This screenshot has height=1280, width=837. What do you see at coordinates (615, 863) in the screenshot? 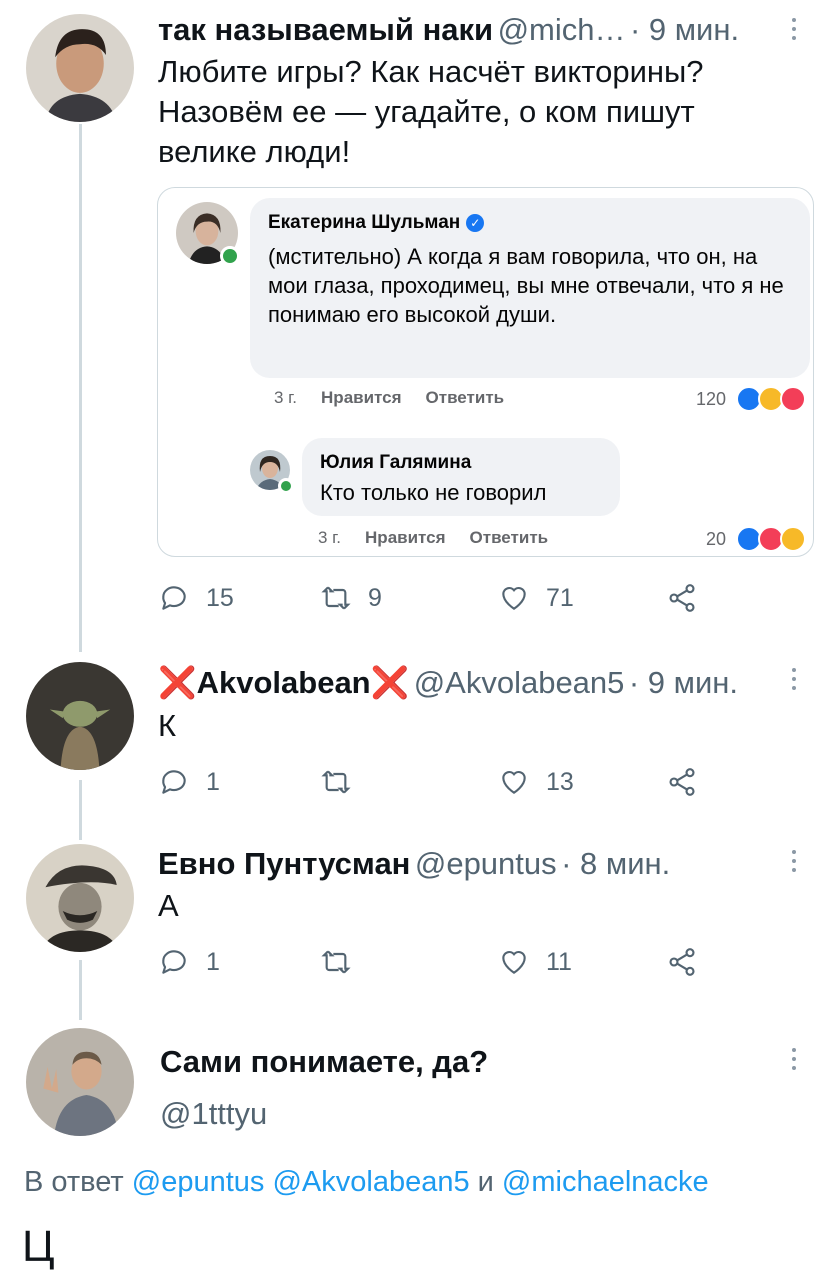
I see `tweet-time: · 8 мин.` at bounding box center [615, 863].